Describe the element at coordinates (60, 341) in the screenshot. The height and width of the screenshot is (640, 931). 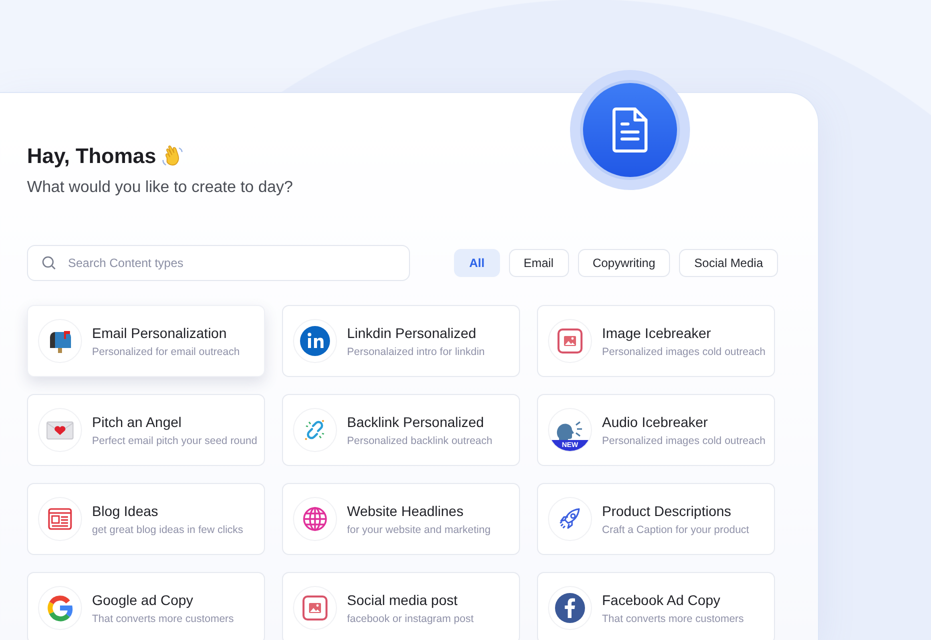
I see `mailbox-icon` at that location.